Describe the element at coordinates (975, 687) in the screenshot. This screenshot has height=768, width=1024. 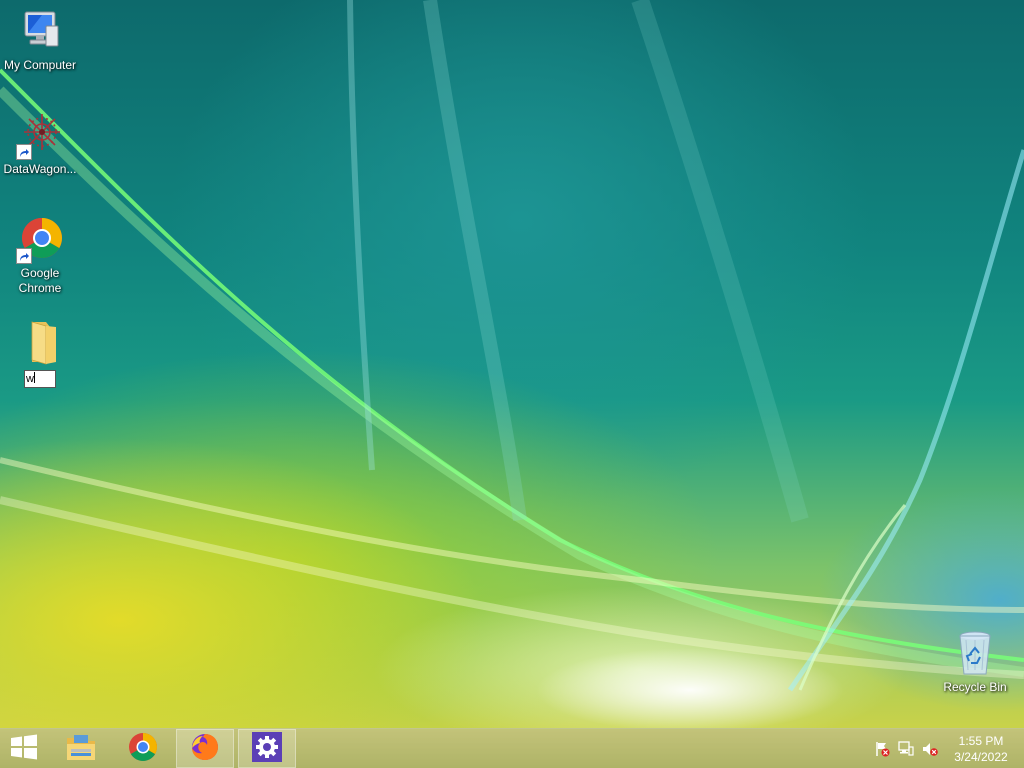
I see `desktop-icon-label: Recycle Bin` at that location.